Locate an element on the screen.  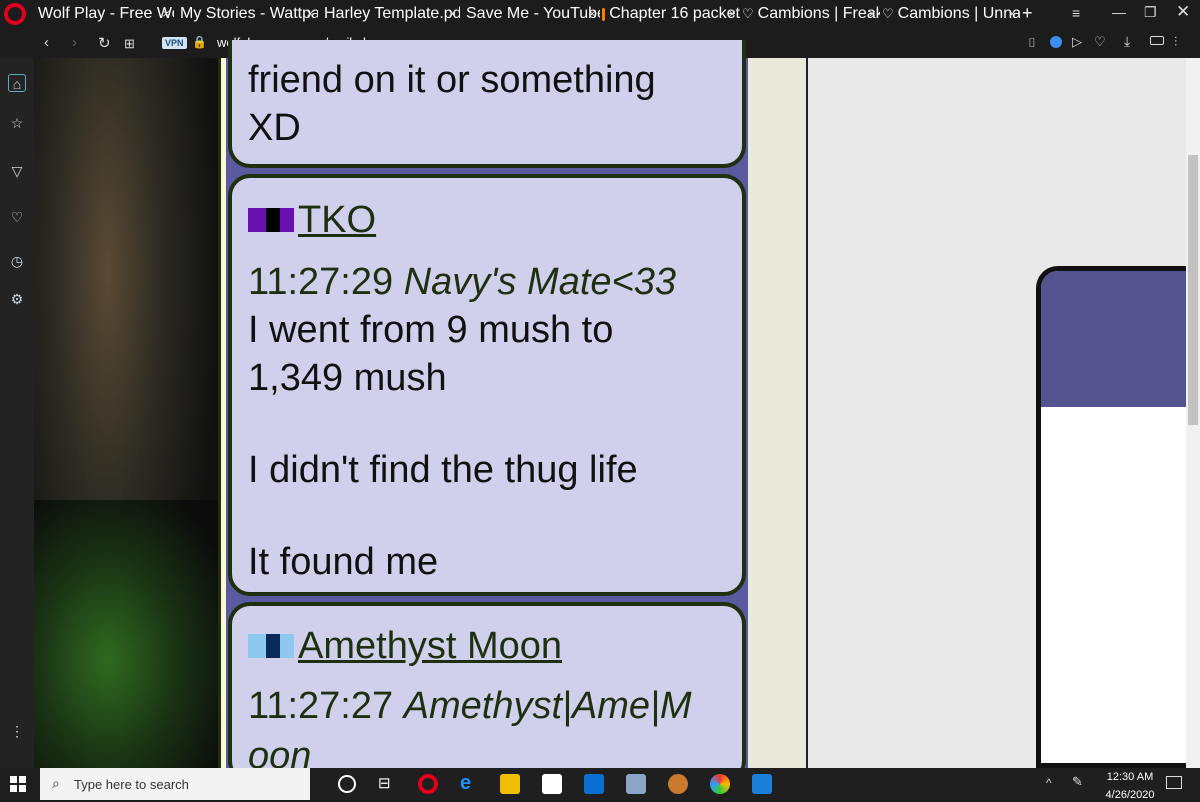
message-bubble: friend on it or something XD is located at coordinates (487, 104).